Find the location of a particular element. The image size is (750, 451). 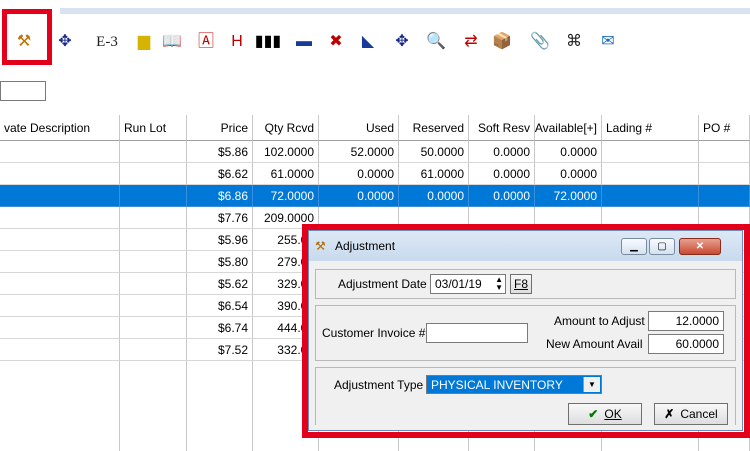

column-header-8: Available[+] is located at coordinates (568, 128).